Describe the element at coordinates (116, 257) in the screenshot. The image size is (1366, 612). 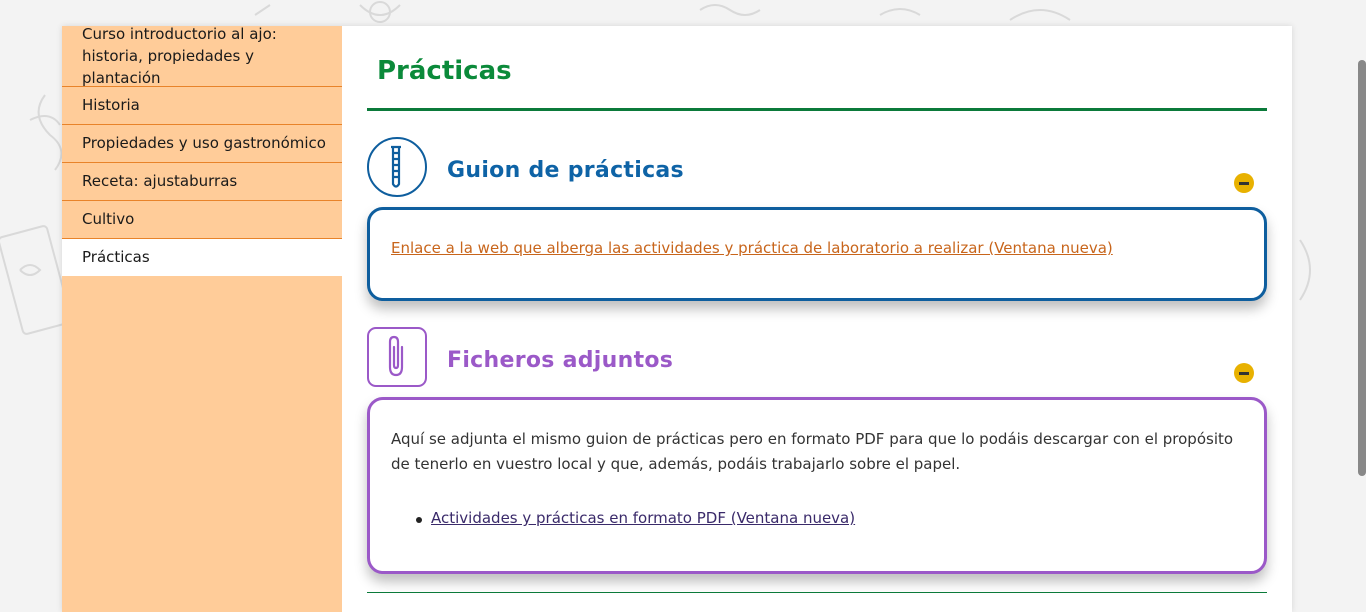
I see `sidebar-item-label: Prácticas` at that location.